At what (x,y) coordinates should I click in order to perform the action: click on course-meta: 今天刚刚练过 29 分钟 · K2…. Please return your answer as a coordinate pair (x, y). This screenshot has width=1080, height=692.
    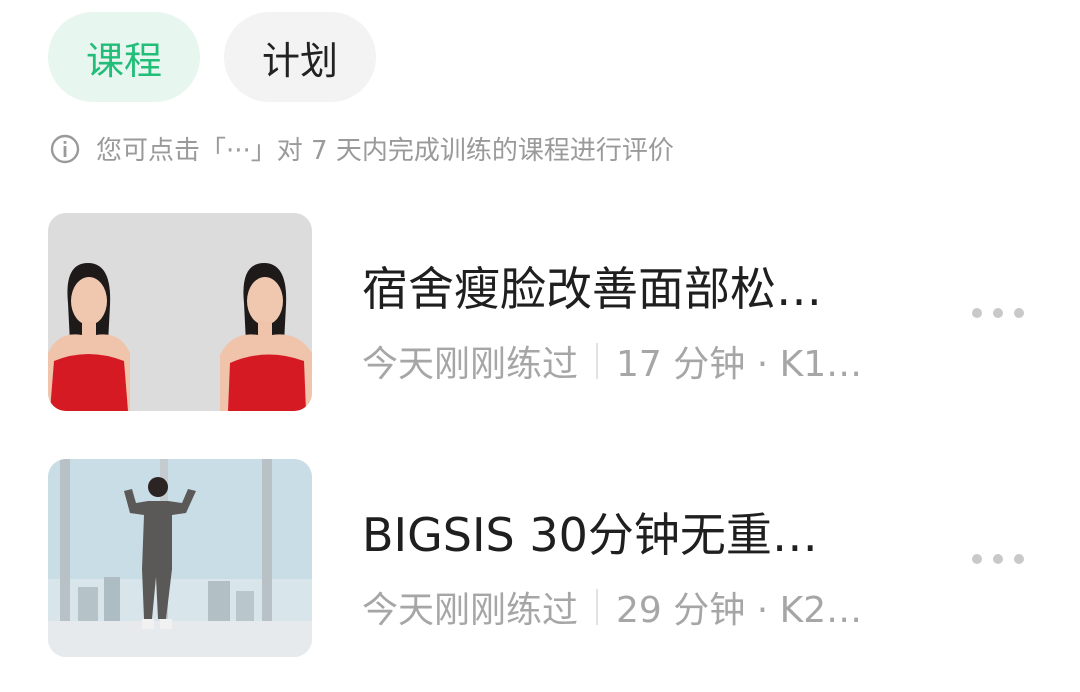
    Looking at the image, I should click on (612, 607).